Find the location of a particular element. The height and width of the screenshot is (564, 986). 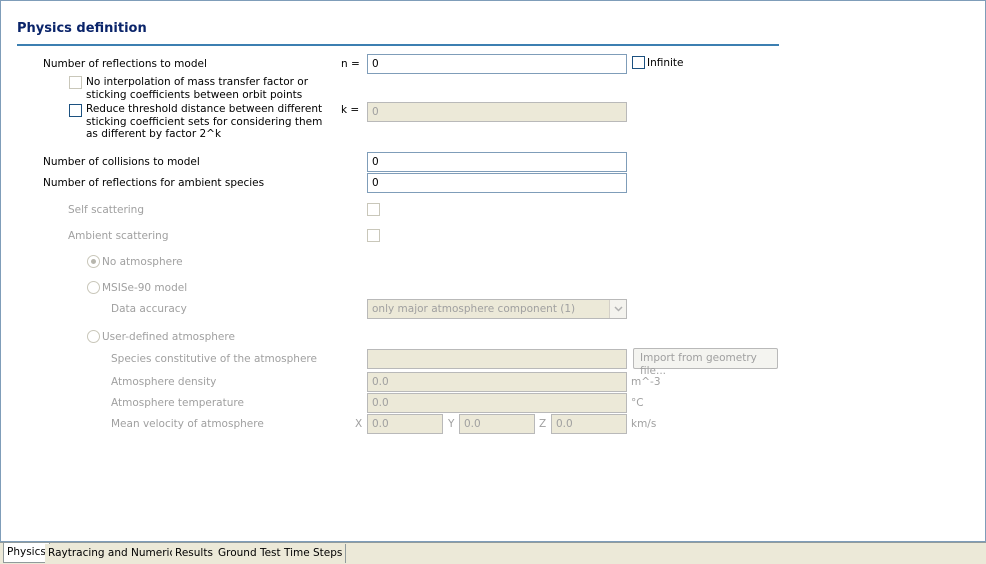

n-label: n = is located at coordinates (350, 64).